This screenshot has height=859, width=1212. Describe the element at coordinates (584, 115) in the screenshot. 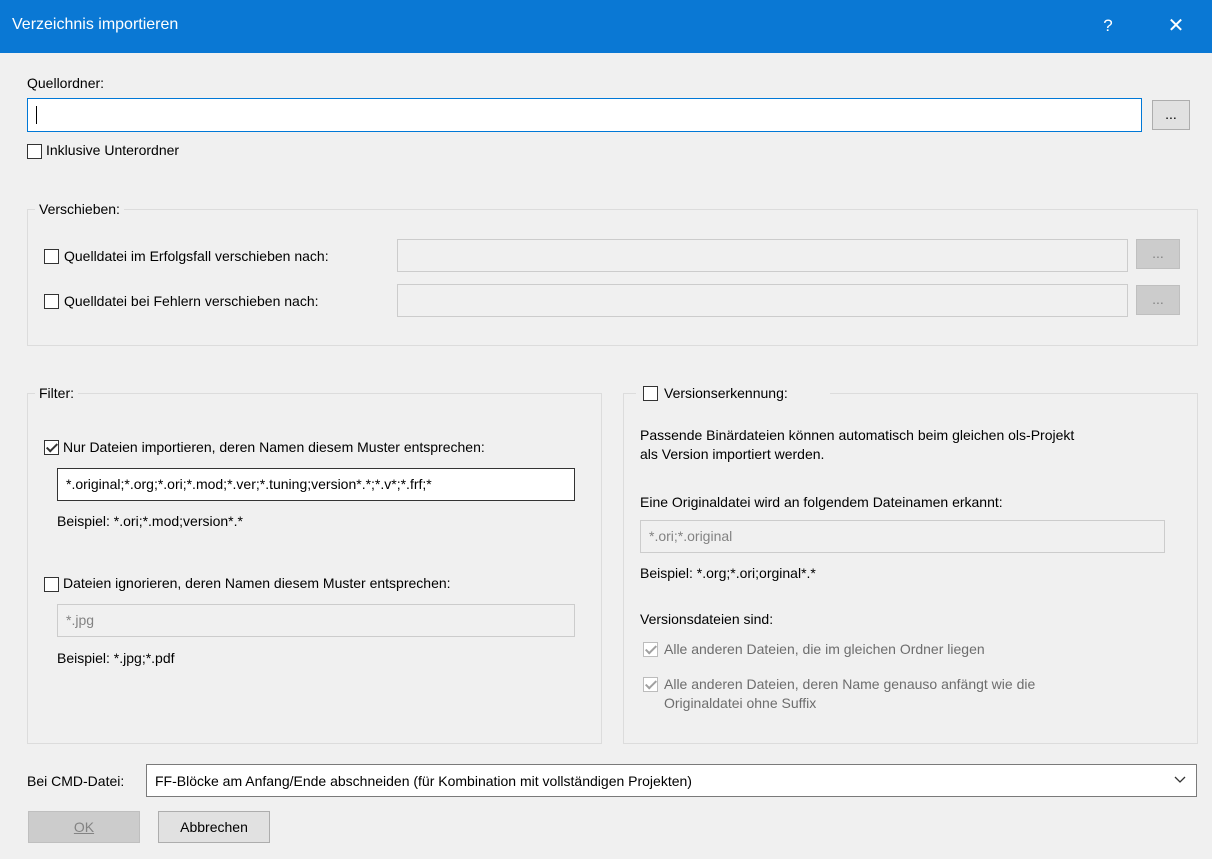

I see `source-folder-input` at that location.